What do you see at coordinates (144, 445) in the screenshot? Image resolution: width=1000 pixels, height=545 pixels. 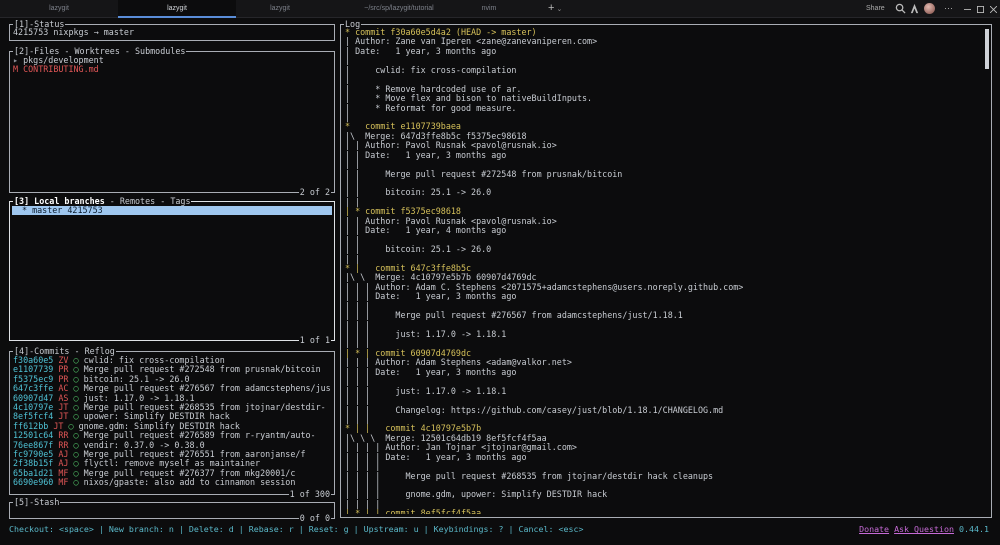 I see `commit-message: vendir: 0.37.0 -> 0.38.0` at bounding box center [144, 445].